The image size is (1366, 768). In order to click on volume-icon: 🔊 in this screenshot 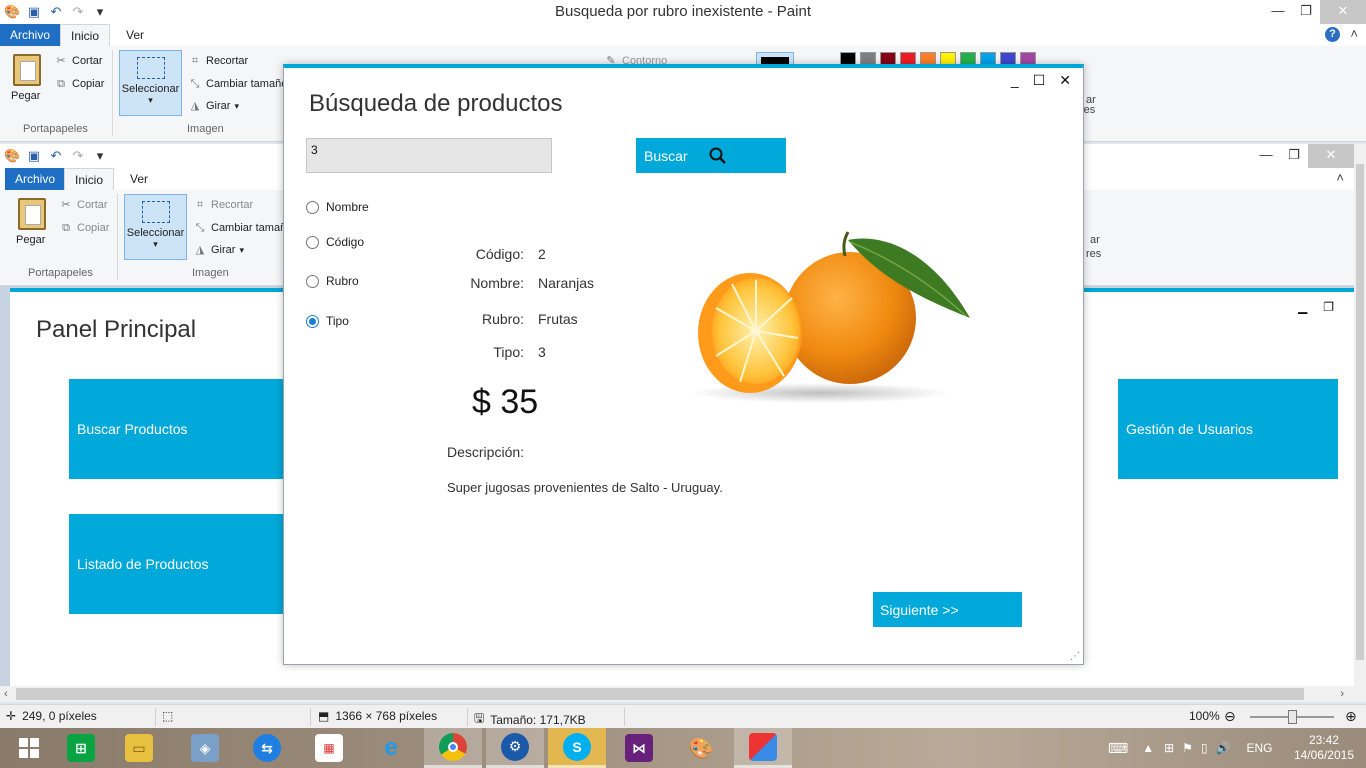, I will do `click(1223, 748)`.